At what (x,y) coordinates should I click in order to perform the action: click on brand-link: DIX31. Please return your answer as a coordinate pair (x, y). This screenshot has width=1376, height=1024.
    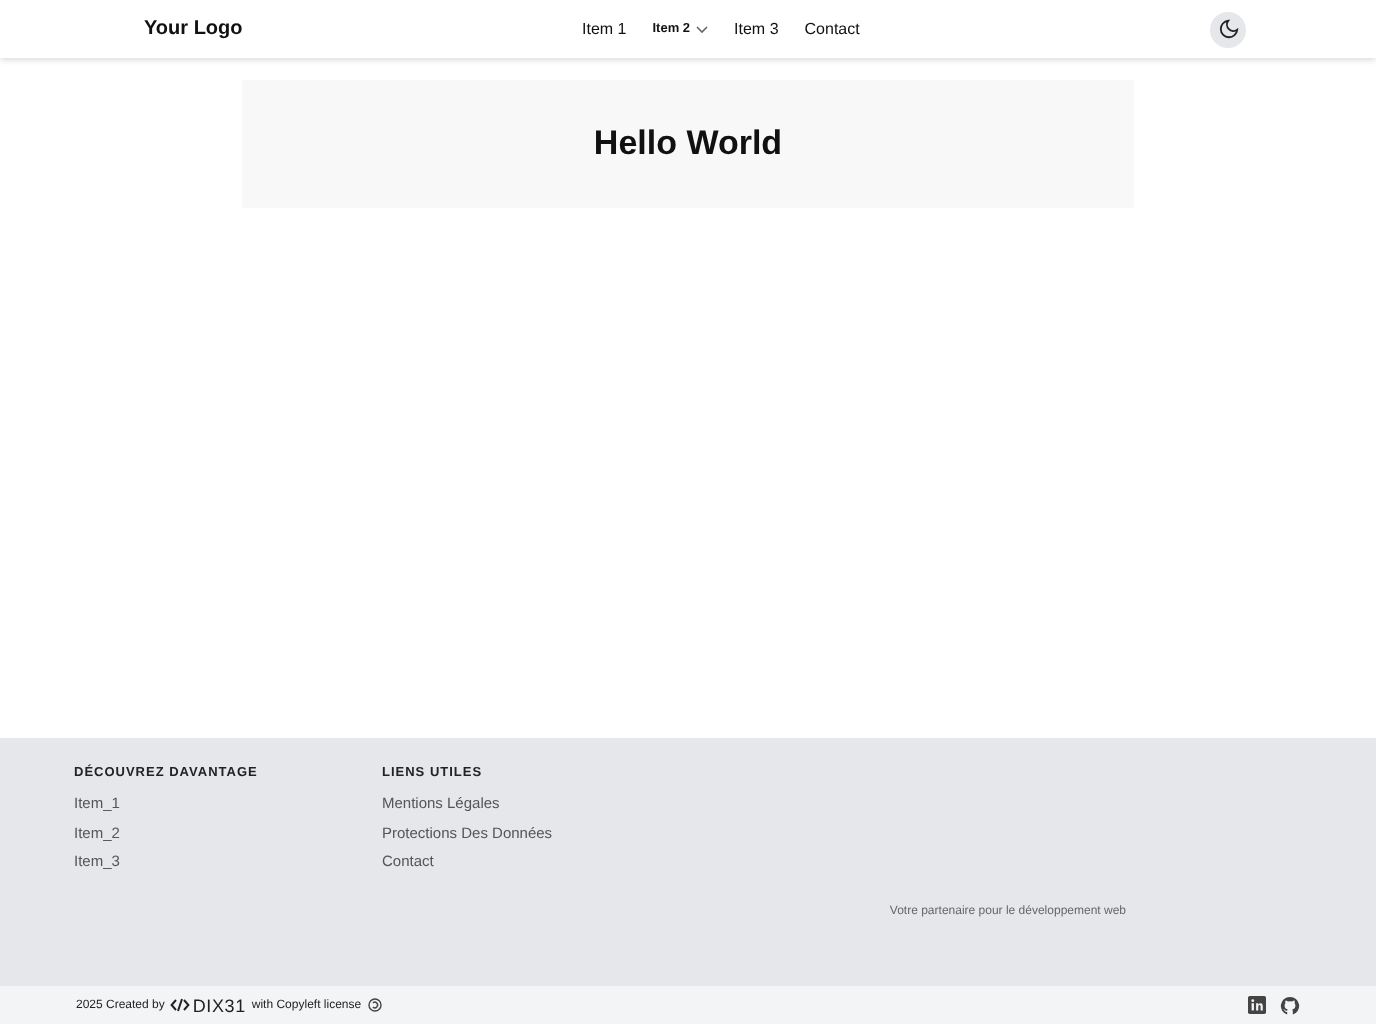
    Looking at the image, I should click on (208, 1005).